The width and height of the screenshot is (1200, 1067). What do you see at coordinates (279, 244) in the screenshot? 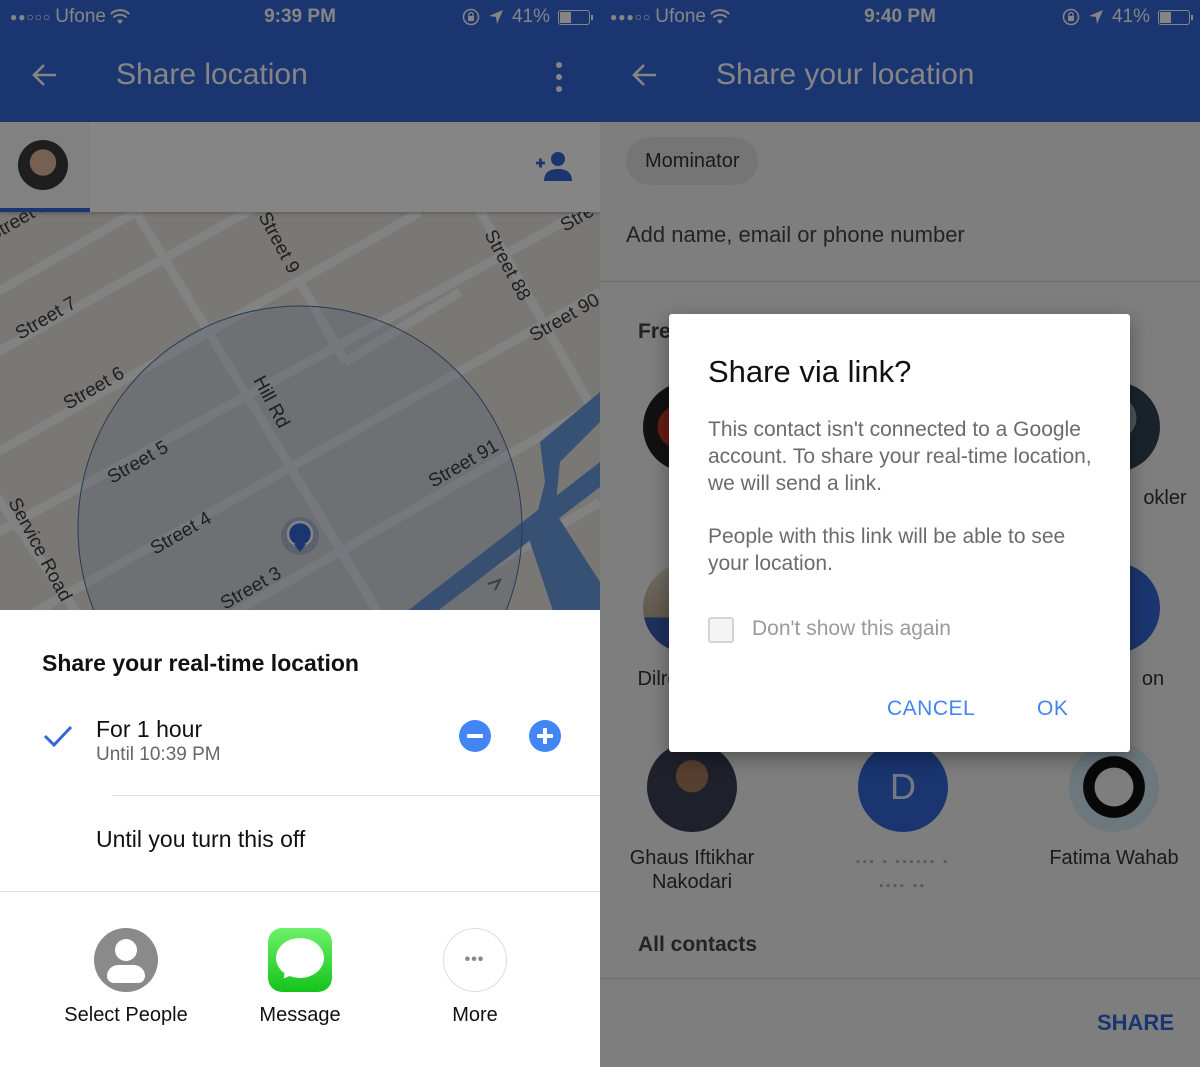
I see `street-label: Street 9` at bounding box center [279, 244].